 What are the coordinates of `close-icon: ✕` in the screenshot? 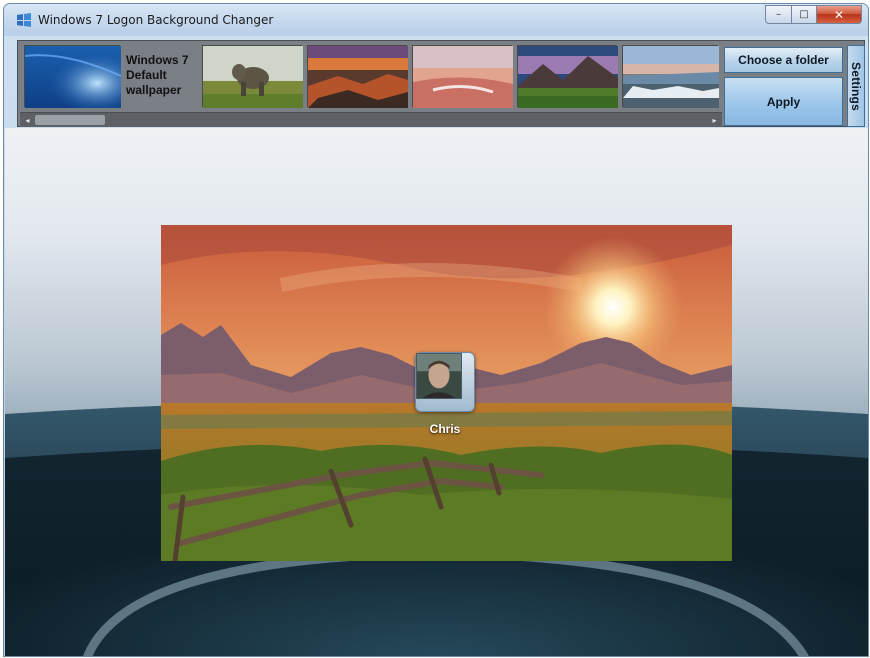 It's located at (839, 14).